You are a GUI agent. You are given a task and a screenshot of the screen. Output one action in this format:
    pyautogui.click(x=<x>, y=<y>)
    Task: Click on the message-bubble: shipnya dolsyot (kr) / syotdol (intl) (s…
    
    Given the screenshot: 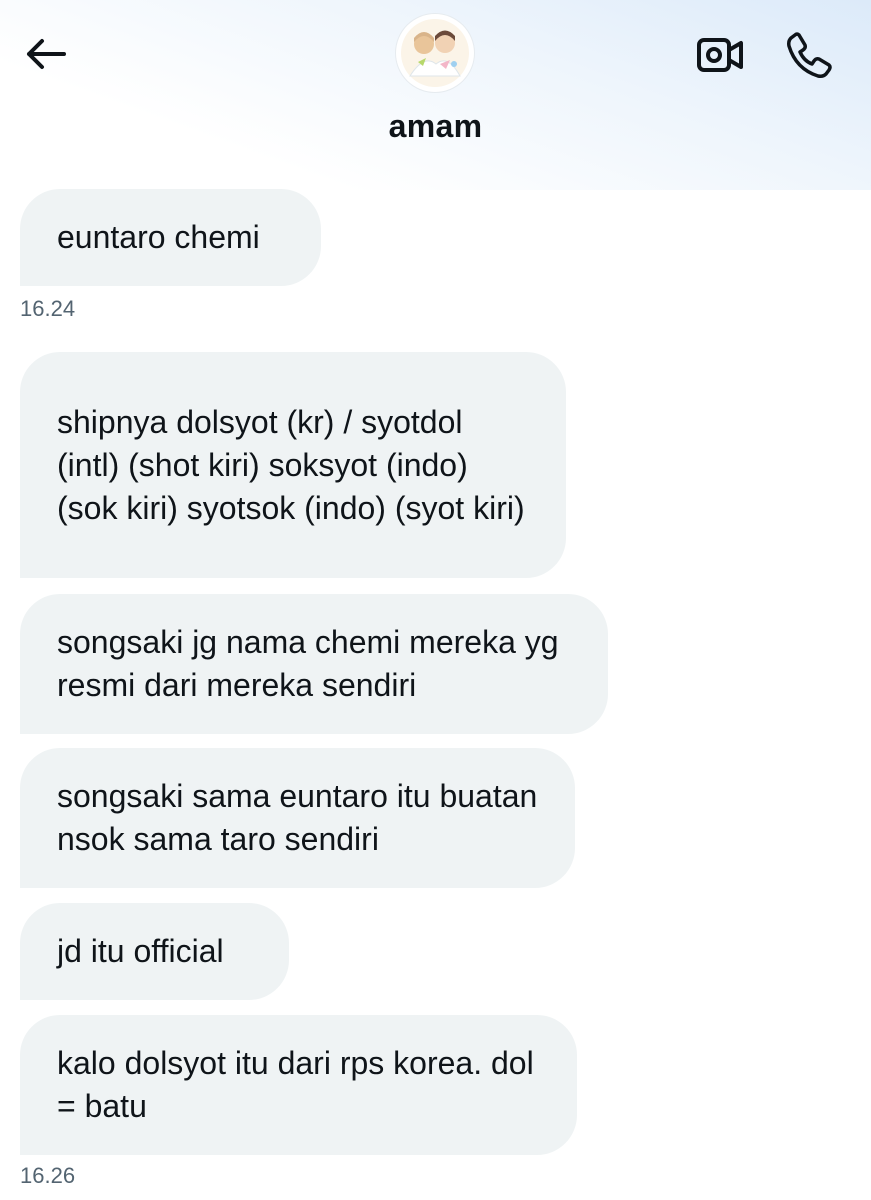 What is the action you would take?
    pyautogui.click(x=293, y=465)
    